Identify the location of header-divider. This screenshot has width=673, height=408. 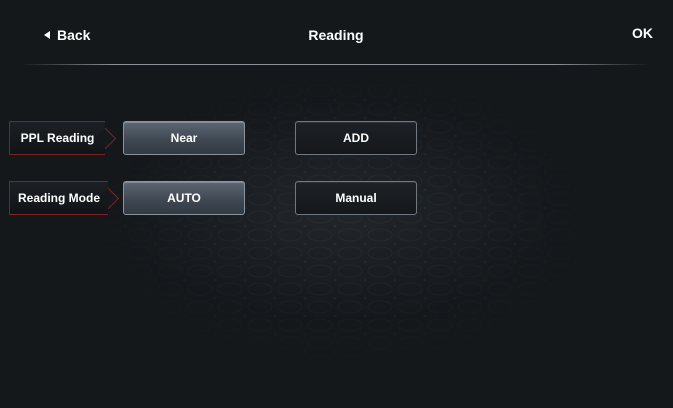
(335, 64).